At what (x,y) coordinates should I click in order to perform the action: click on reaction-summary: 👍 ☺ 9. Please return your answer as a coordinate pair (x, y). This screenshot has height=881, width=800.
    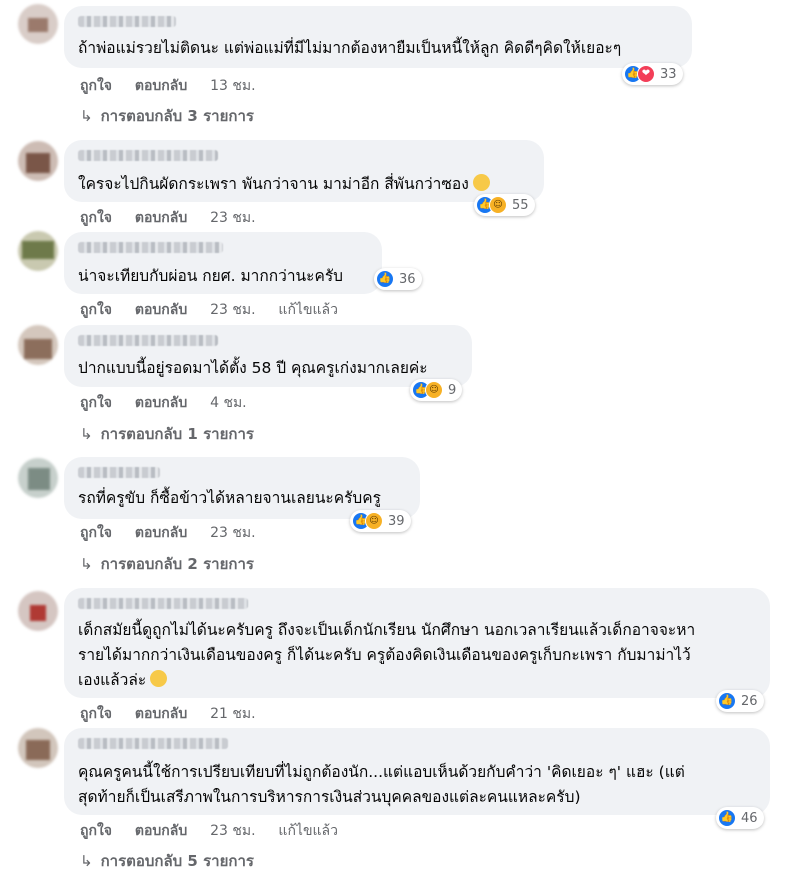
    Looking at the image, I should click on (436, 390).